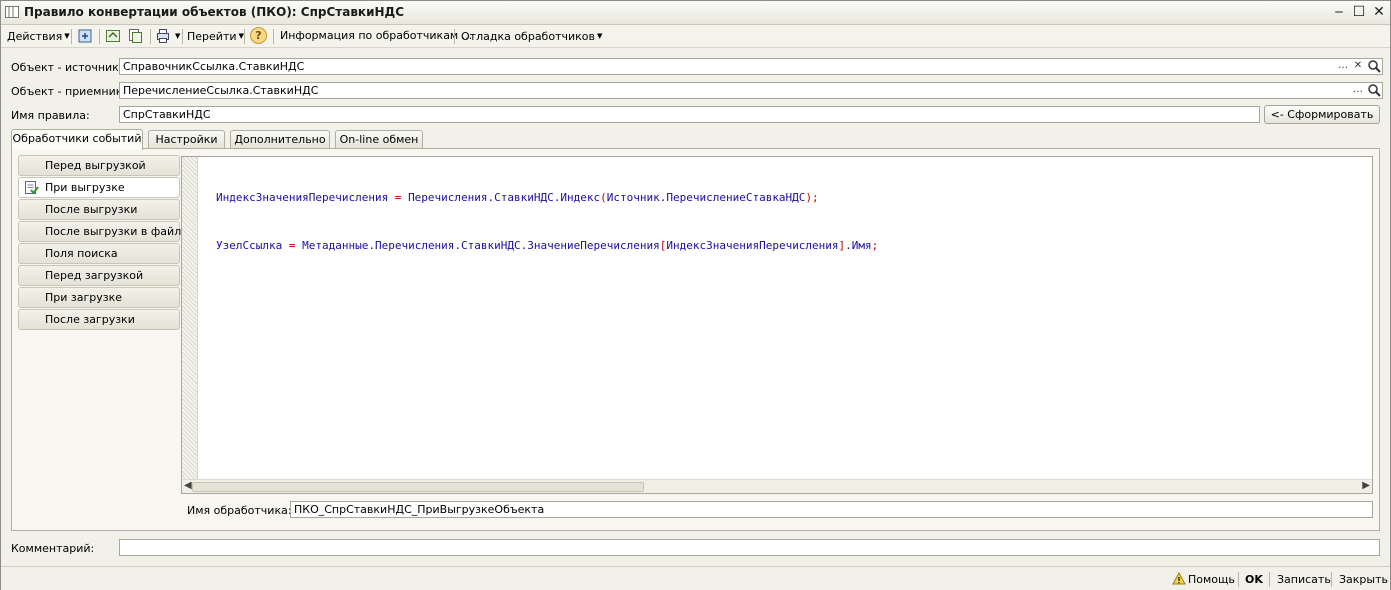 Image resolution: width=1391 pixels, height=590 pixels. I want to click on refresh-icon, so click(113, 36).